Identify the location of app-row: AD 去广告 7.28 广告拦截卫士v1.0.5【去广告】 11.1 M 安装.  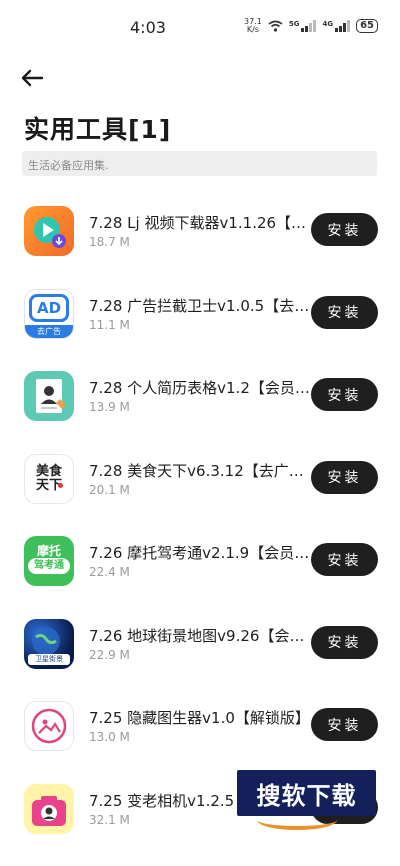
(200, 318).